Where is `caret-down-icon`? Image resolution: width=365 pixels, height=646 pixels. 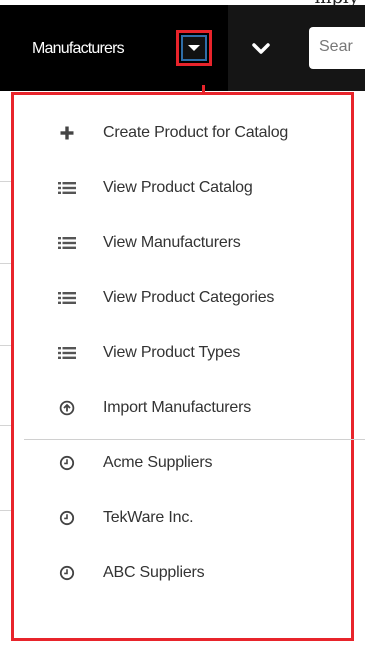
caret-down-icon is located at coordinates (194, 48).